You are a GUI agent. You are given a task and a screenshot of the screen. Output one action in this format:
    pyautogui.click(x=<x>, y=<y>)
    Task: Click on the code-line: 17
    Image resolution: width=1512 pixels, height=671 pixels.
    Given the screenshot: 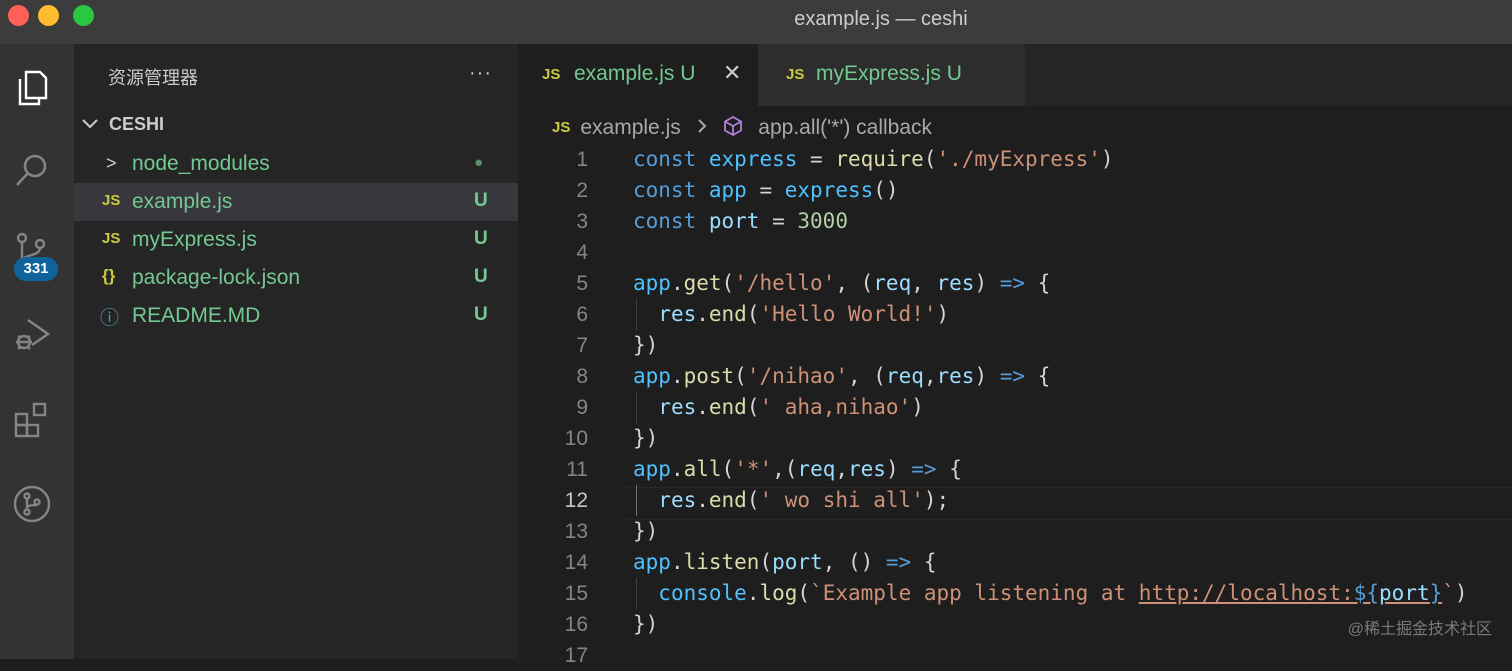 What is the action you would take?
    pyautogui.click(x=1015, y=655)
    